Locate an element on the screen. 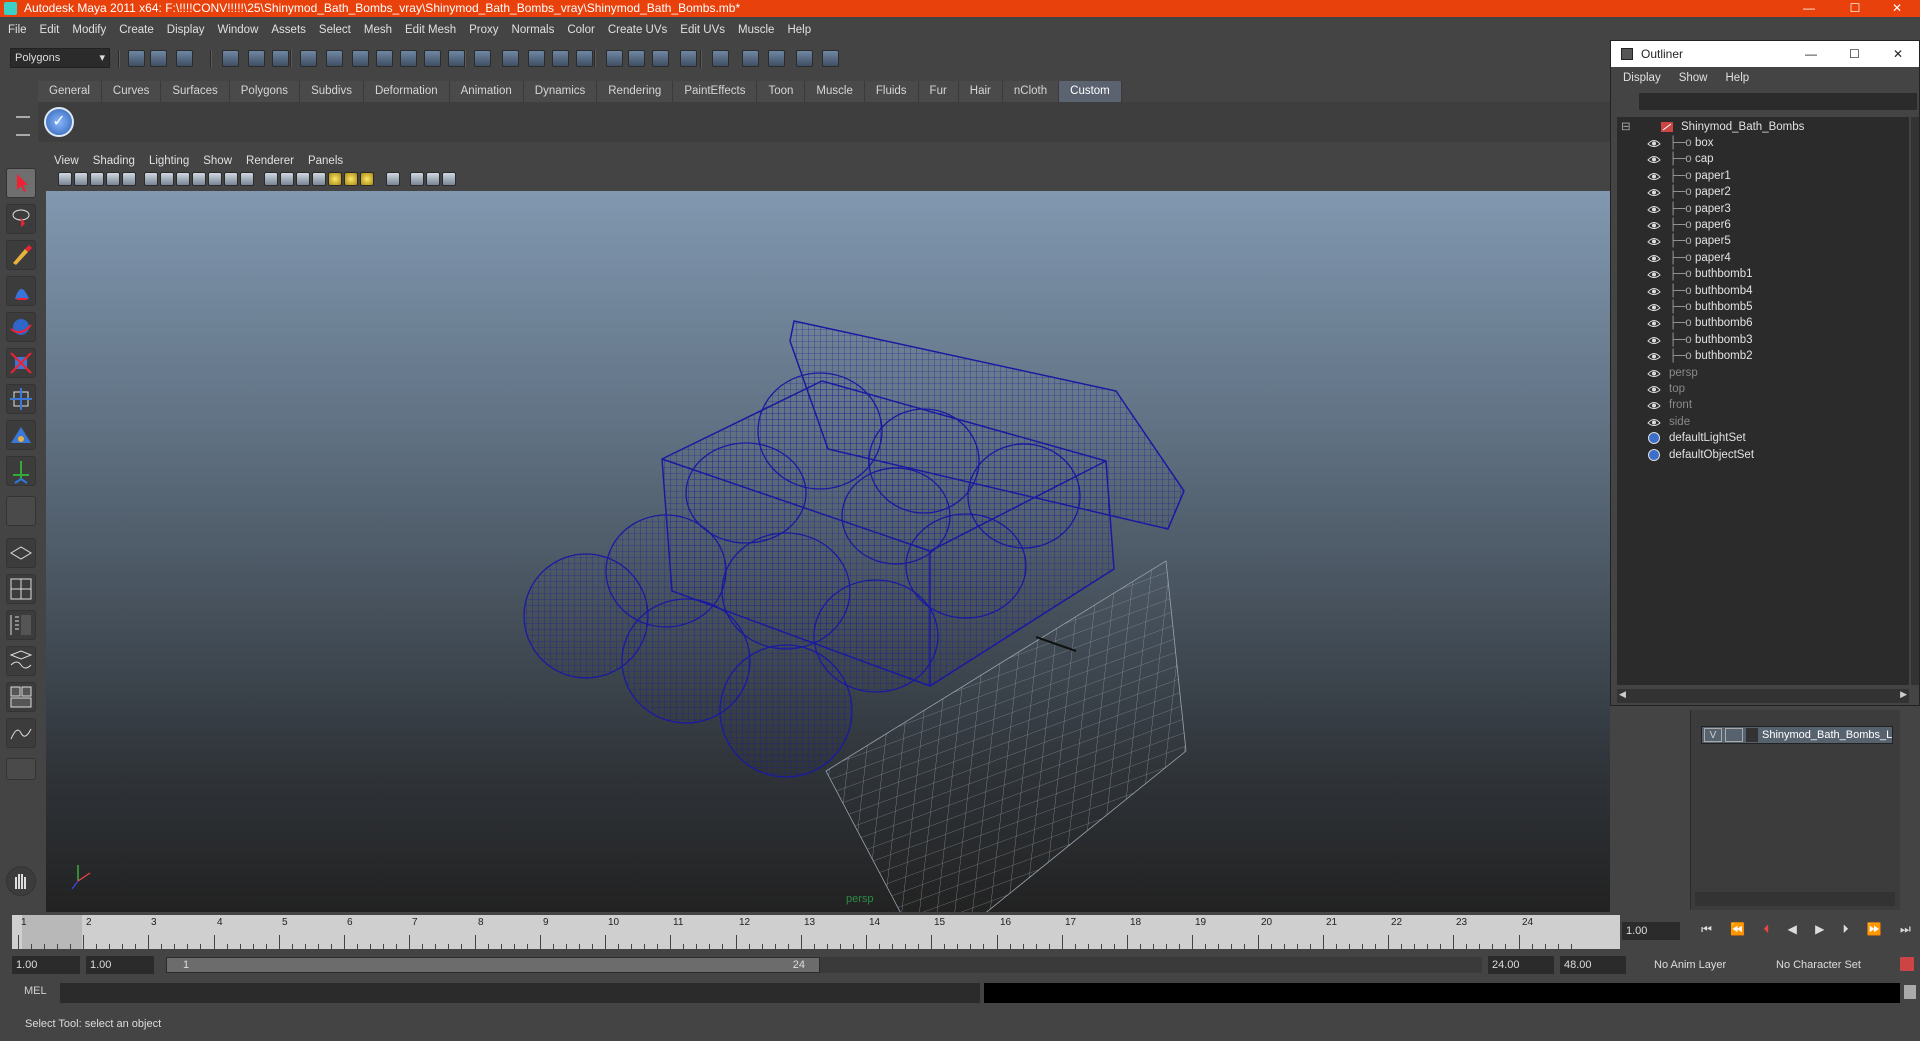  select-hierarchy-icon is located at coordinates (230, 58).